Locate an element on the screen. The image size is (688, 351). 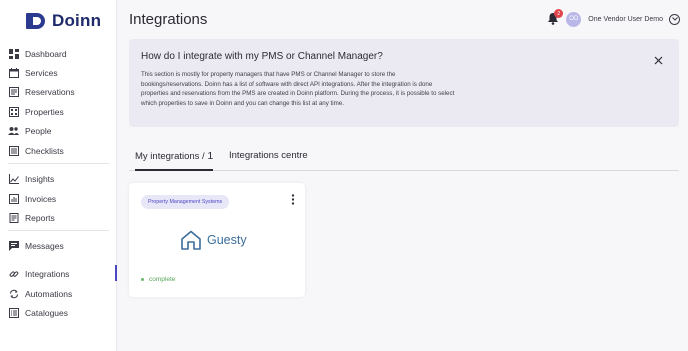
user-name: One Vendor User Demo is located at coordinates (625, 19).